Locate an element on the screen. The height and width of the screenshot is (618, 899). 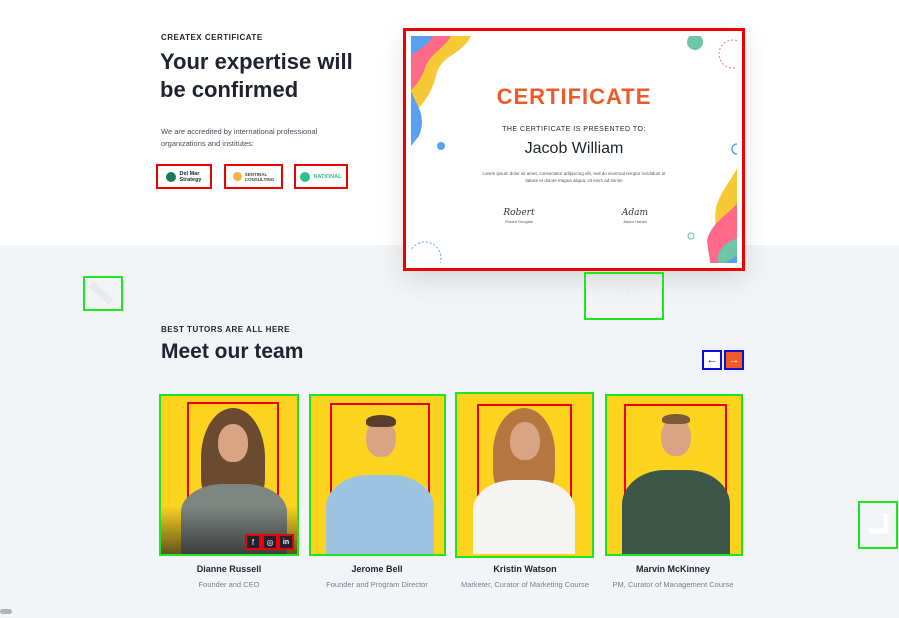
team-card-dianne-russell: f ◎ in is located at coordinates (229, 475).